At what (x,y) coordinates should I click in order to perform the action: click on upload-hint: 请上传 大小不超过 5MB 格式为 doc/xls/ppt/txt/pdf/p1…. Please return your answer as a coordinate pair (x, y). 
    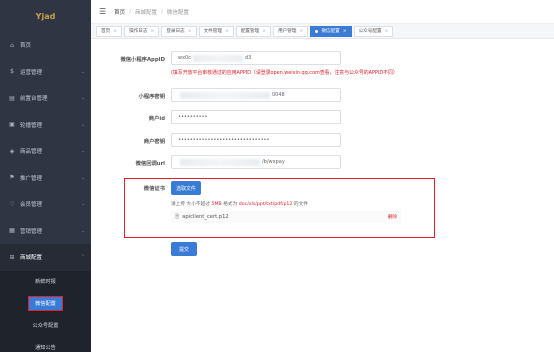
    Looking at the image, I should click on (239, 204).